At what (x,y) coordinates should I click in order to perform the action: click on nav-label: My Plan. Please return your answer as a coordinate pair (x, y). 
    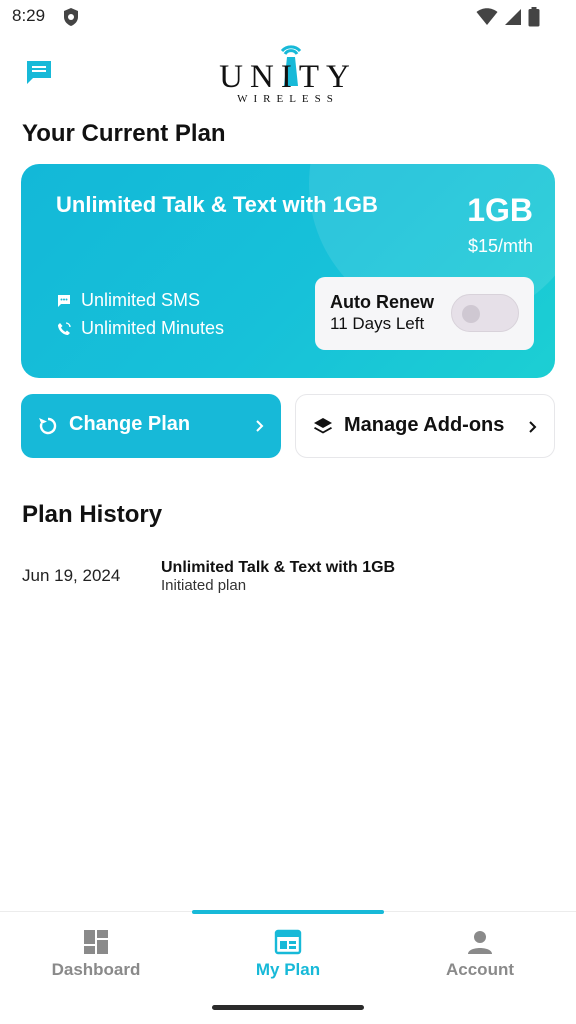
    Looking at the image, I should click on (288, 969).